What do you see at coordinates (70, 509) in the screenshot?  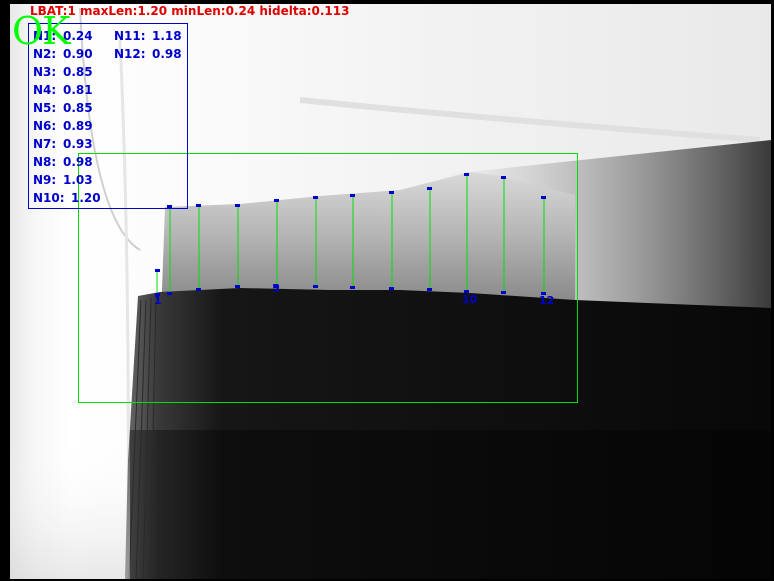 I see `haze` at bounding box center [70, 509].